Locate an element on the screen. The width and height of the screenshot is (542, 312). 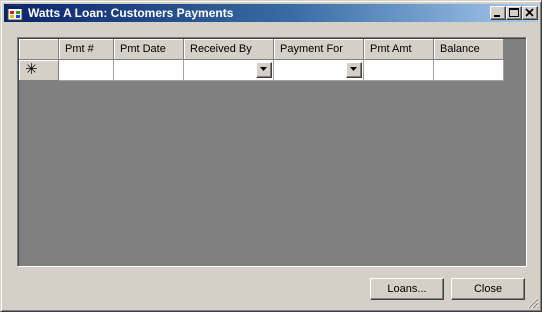
cell-pmt-number is located at coordinates (86, 70).